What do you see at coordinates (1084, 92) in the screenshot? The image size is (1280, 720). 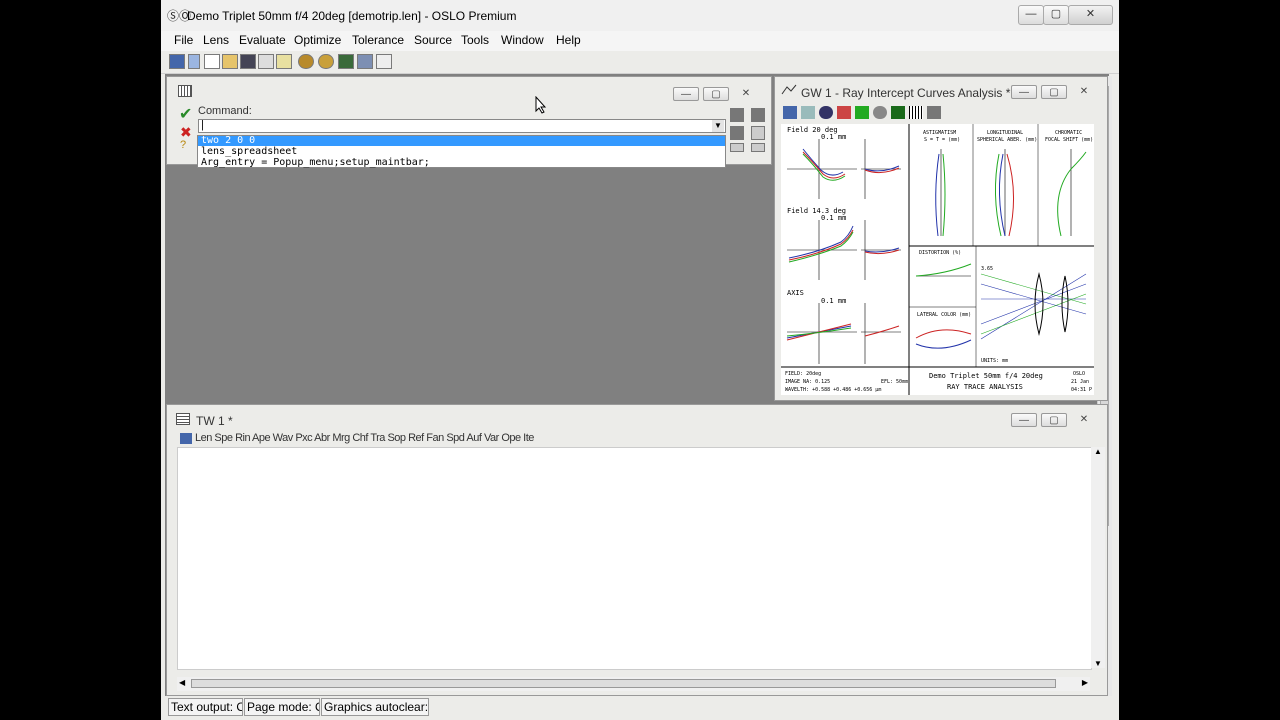 I see `gw-close-button: ✕` at bounding box center [1084, 92].